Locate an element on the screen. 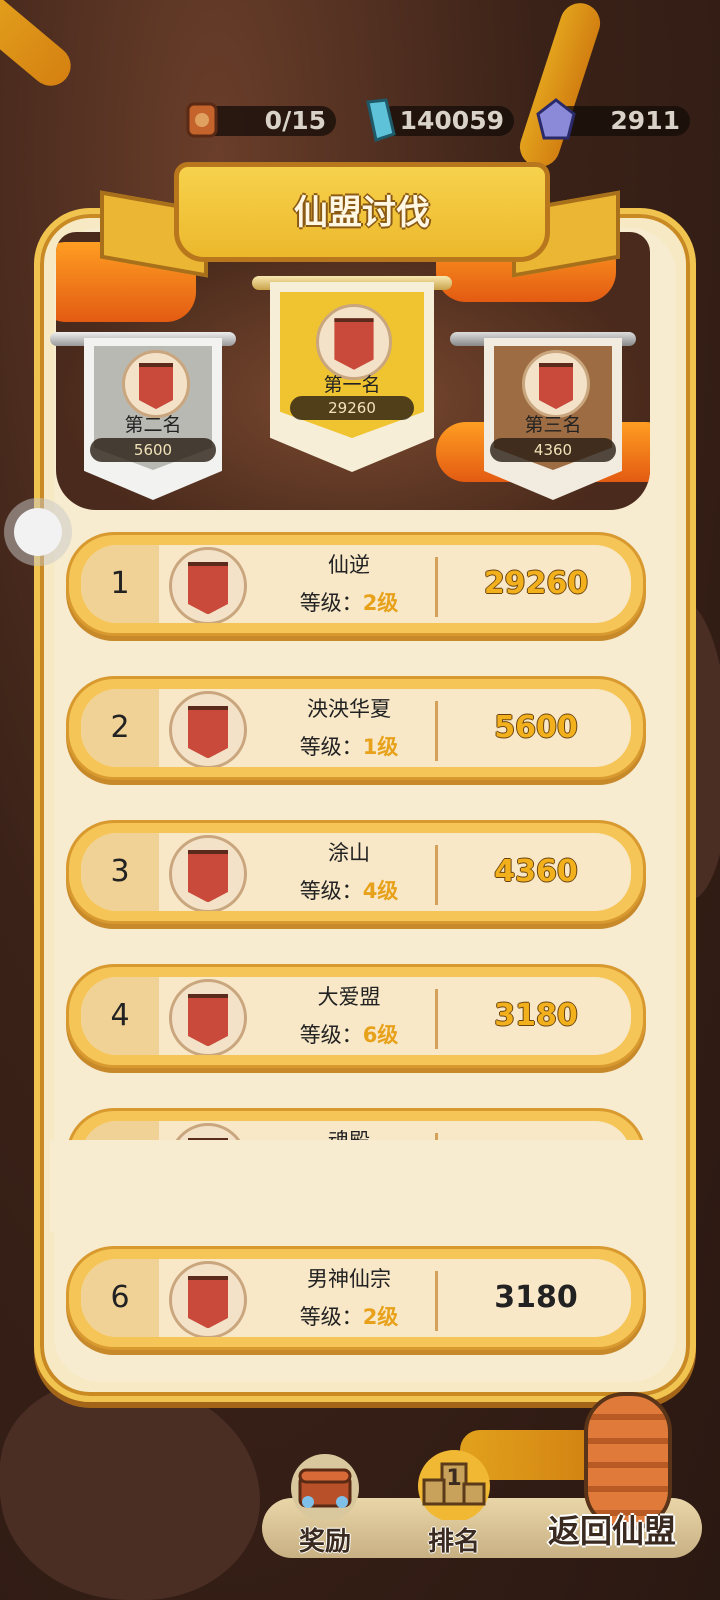 This screenshot has height=1600, width=720. row-rank: 3 is located at coordinates (120, 871).